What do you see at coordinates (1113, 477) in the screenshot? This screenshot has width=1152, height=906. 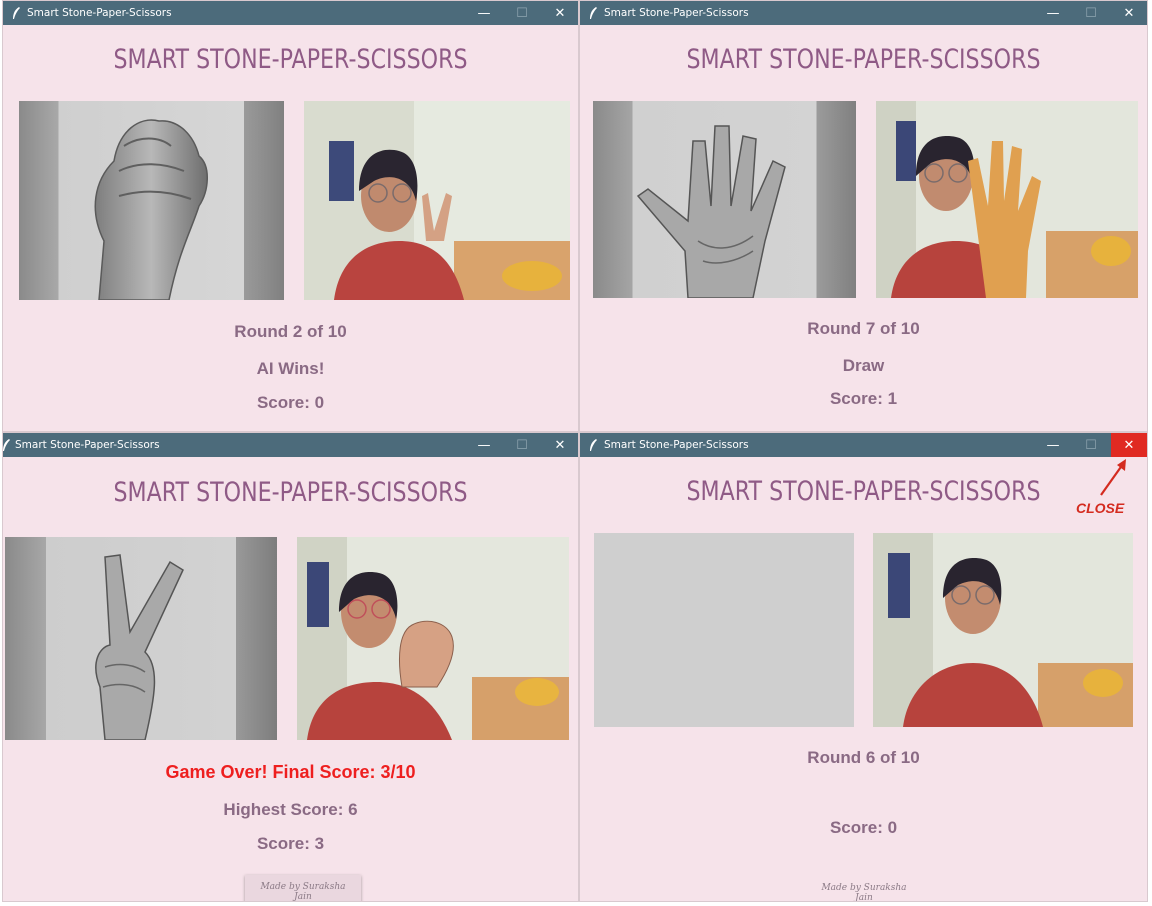 I see `annotation-arrow` at bounding box center [1113, 477].